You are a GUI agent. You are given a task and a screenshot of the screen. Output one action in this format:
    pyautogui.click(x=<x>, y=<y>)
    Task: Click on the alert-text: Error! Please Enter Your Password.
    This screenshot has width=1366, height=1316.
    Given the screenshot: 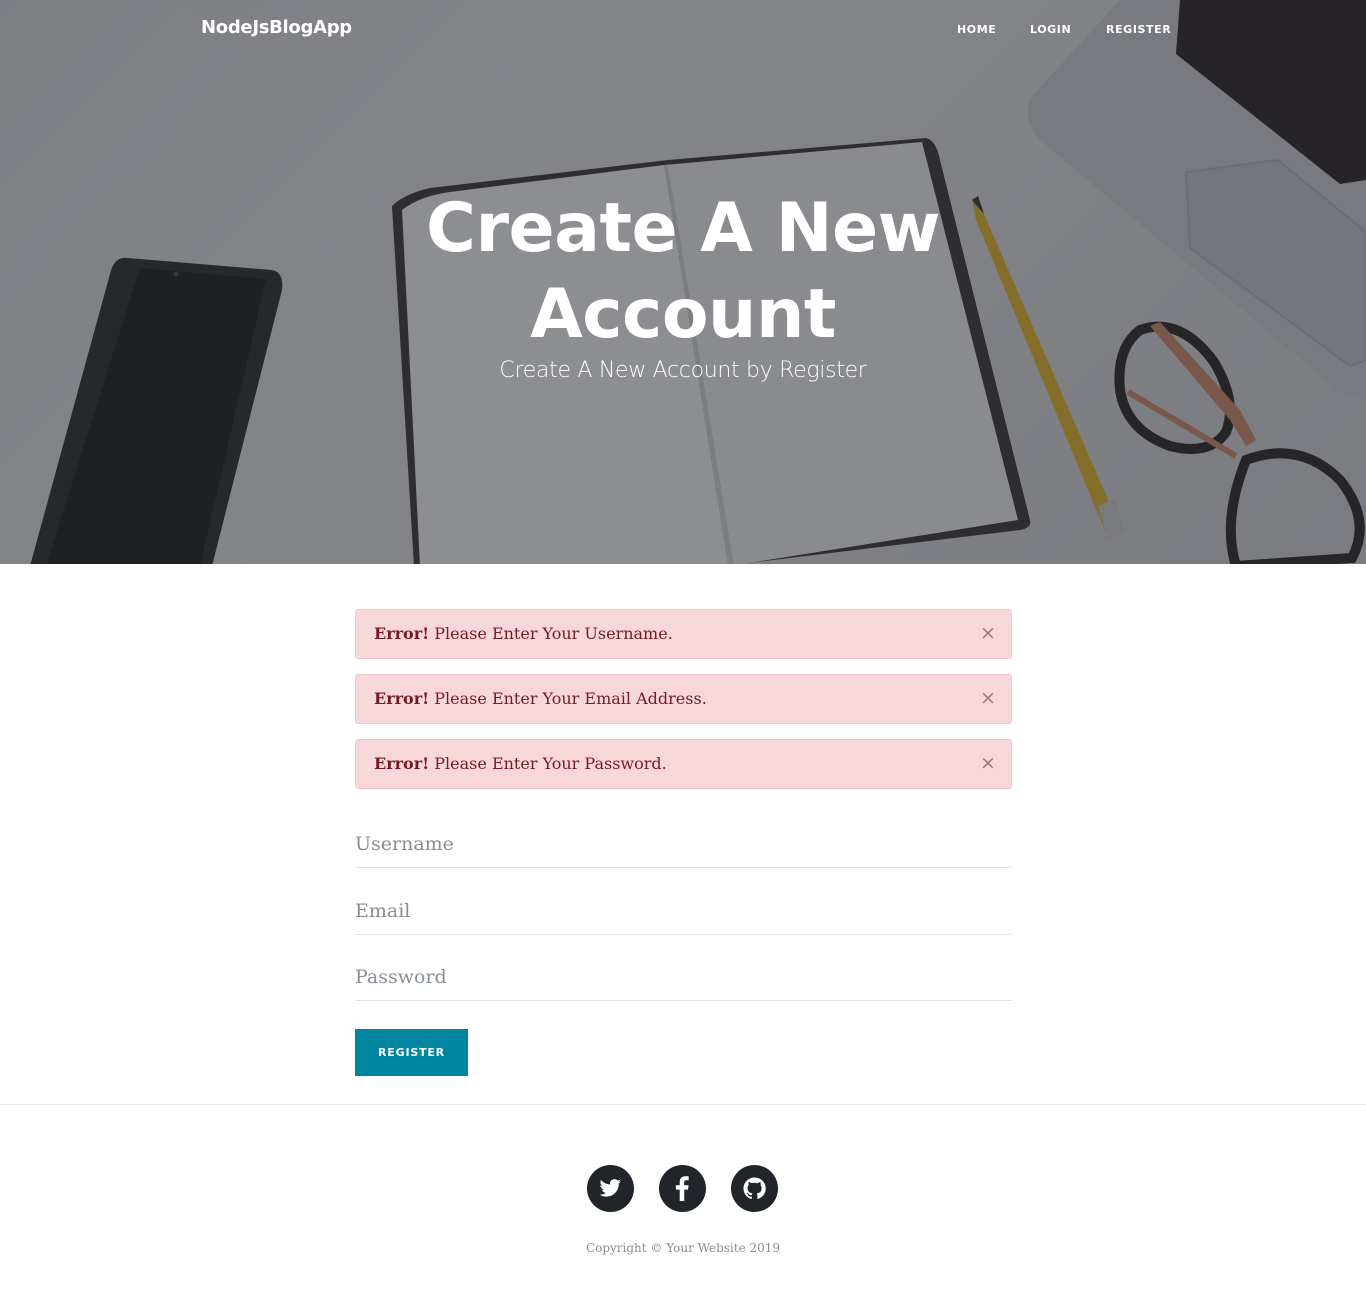 What is the action you would take?
    pyautogui.click(x=520, y=763)
    